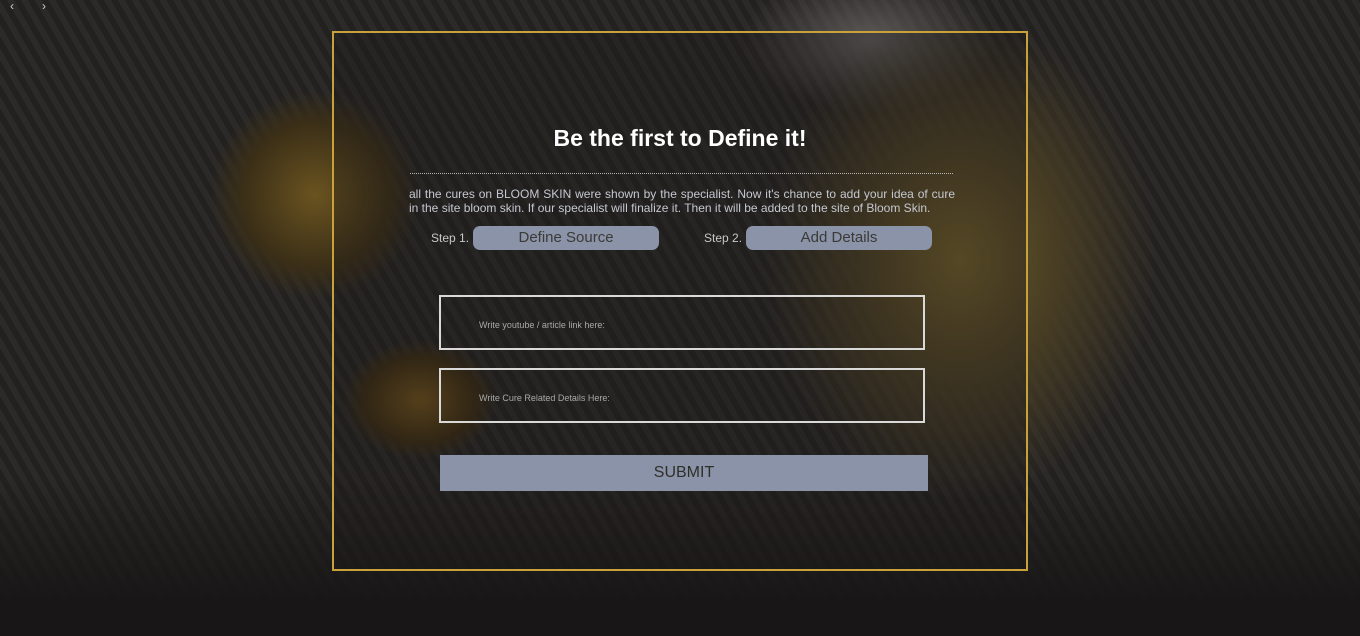 The image size is (1360, 636). What do you see at coordinates (682, 322) in the screenshot?
I see `source-link-input: Write youtube / article link here:` at bounding box center [682, 322].